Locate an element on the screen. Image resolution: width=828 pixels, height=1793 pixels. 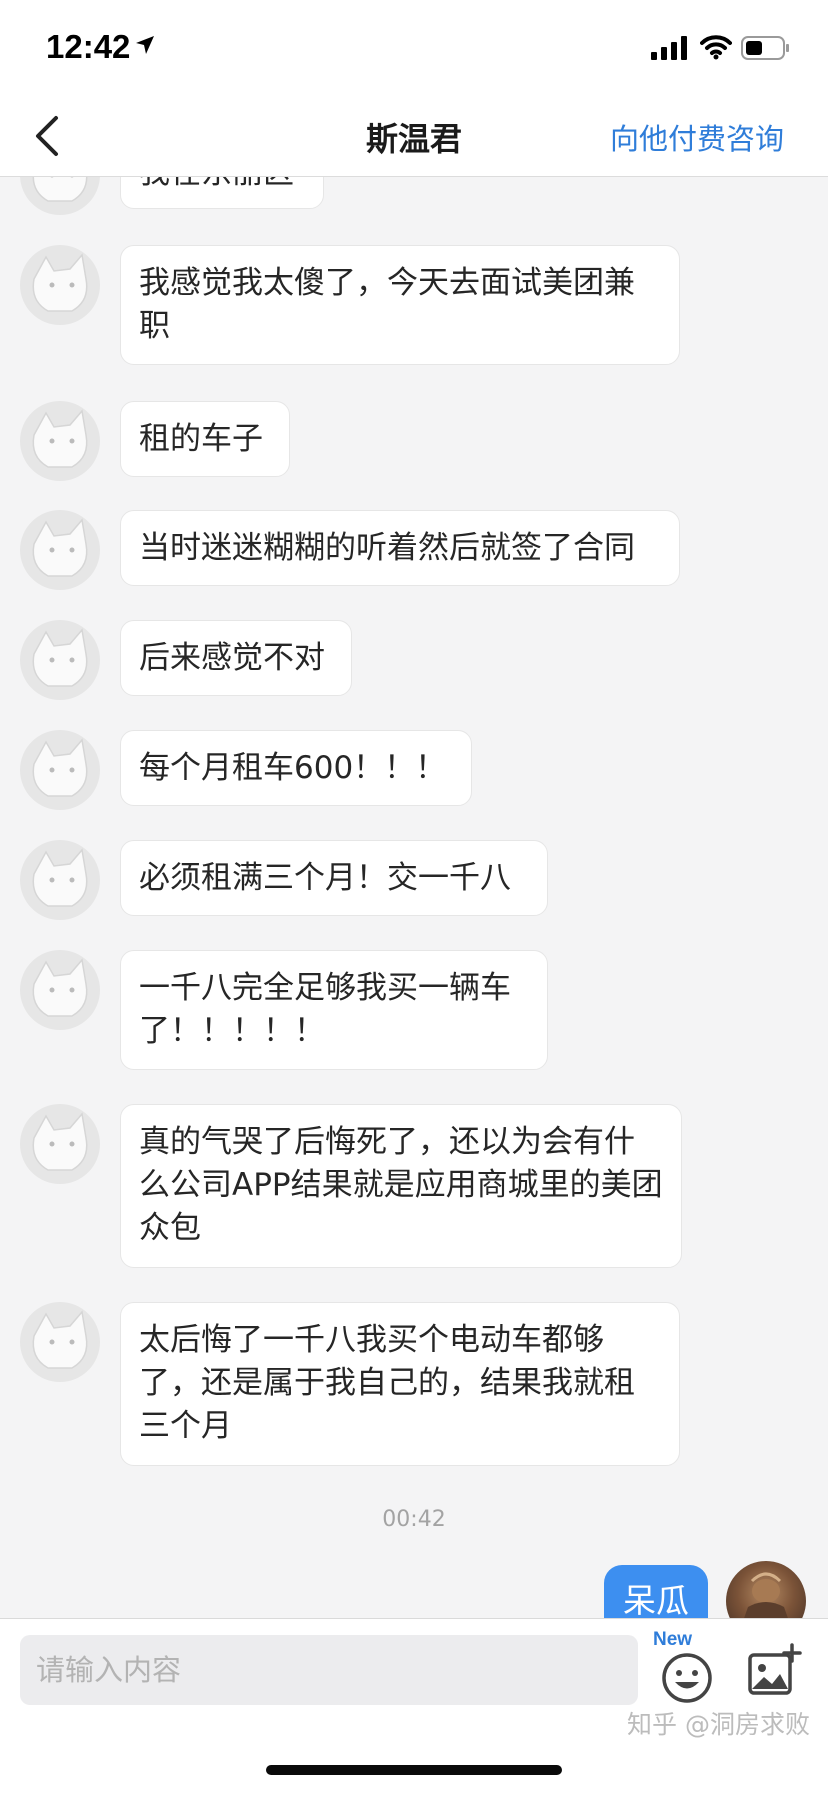
message-bubble: 一千八完全足够我买一辆车了！！！！！ is located at coordinates (334, 1010).